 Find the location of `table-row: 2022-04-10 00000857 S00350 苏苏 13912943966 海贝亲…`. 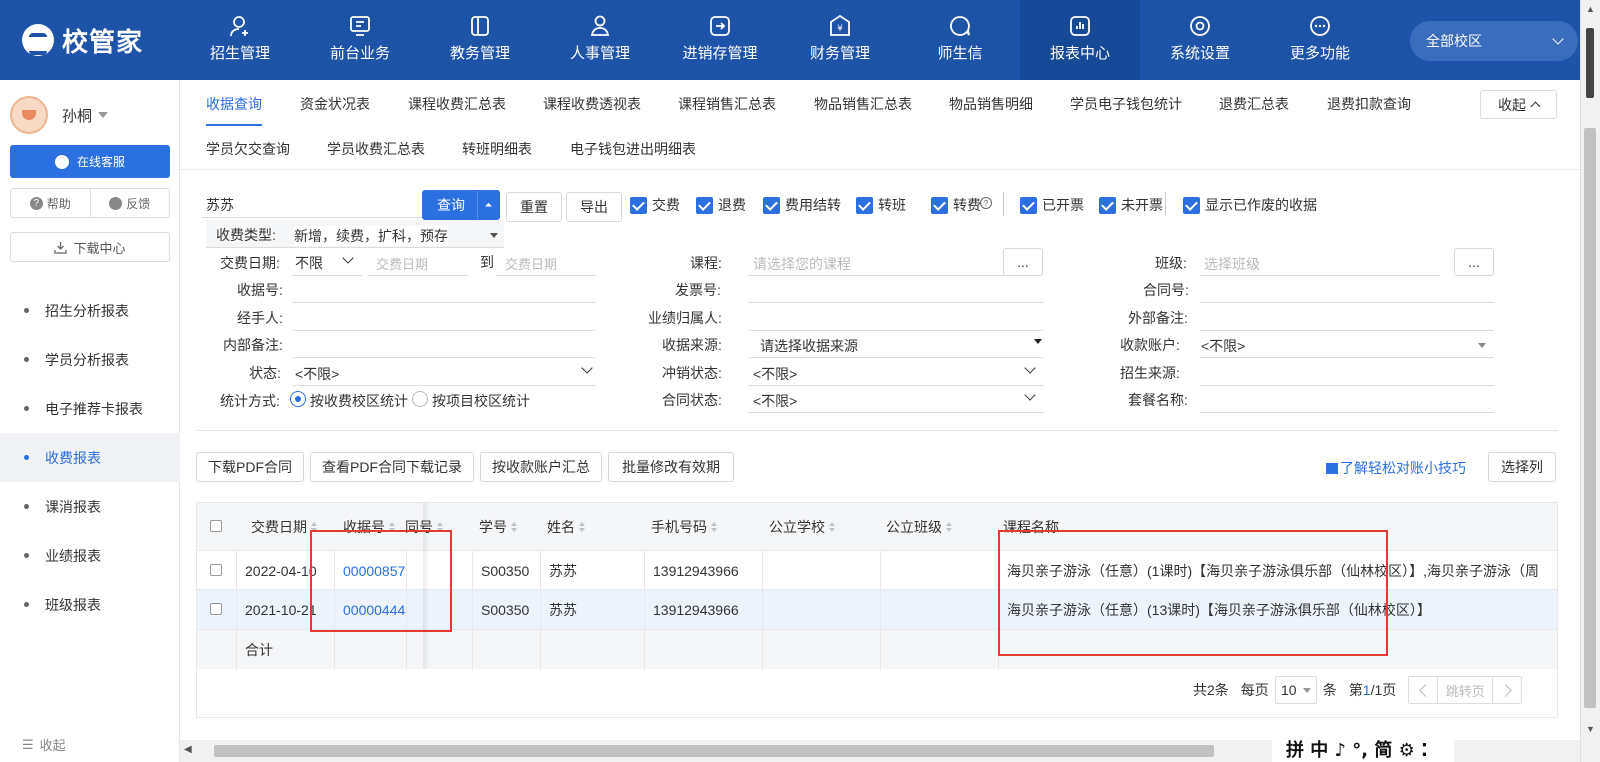

table-row: 2022-04-10 00000857 S00350 苏苏 13912943966 海贝亲… is located at coordinates (877, 570).